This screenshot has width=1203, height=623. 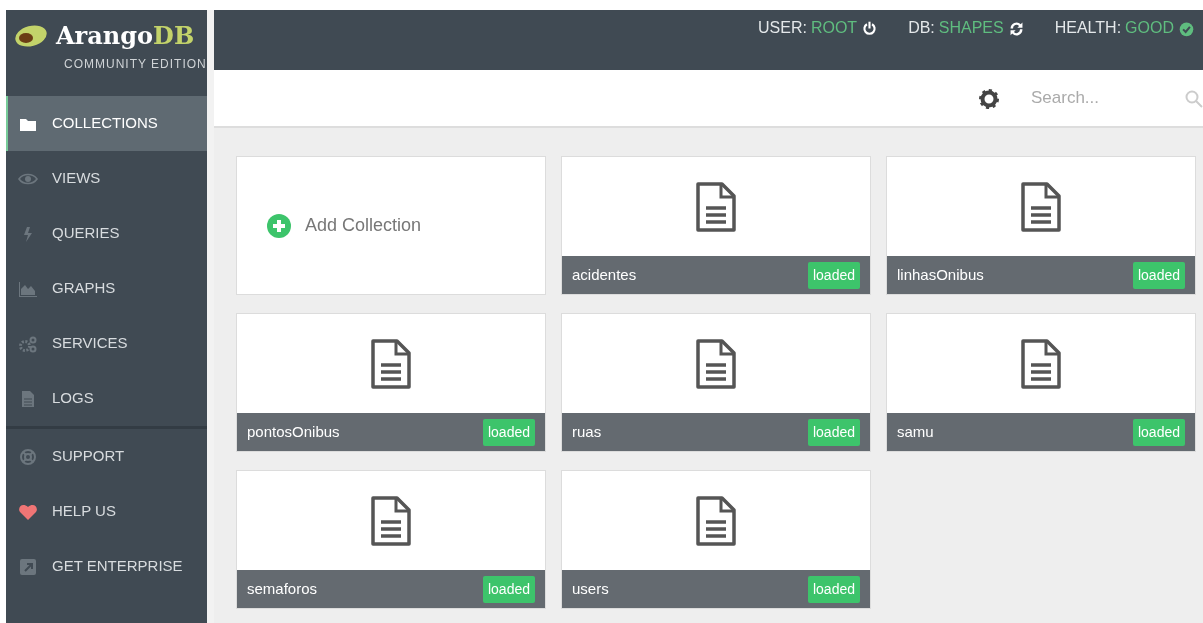 I want to click on collection-name: semaforos, so click(x=282, y=588).